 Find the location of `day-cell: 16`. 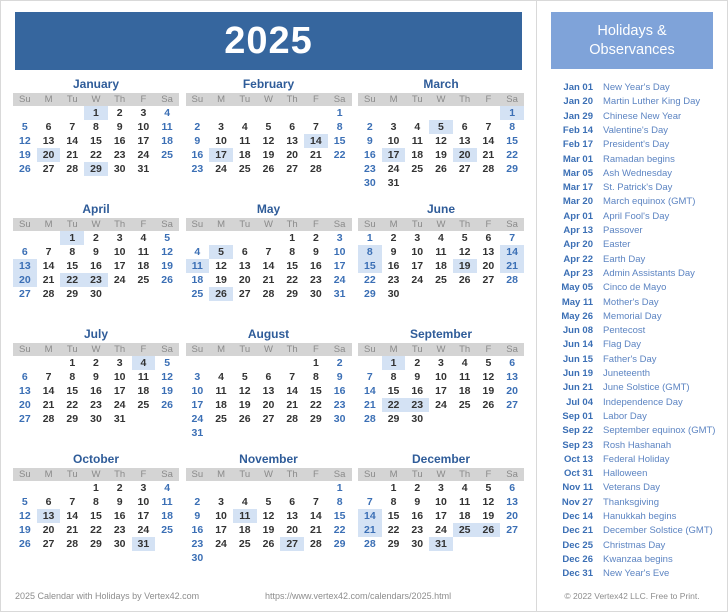

day-cell: 16 is located at coordinates (96, 266).